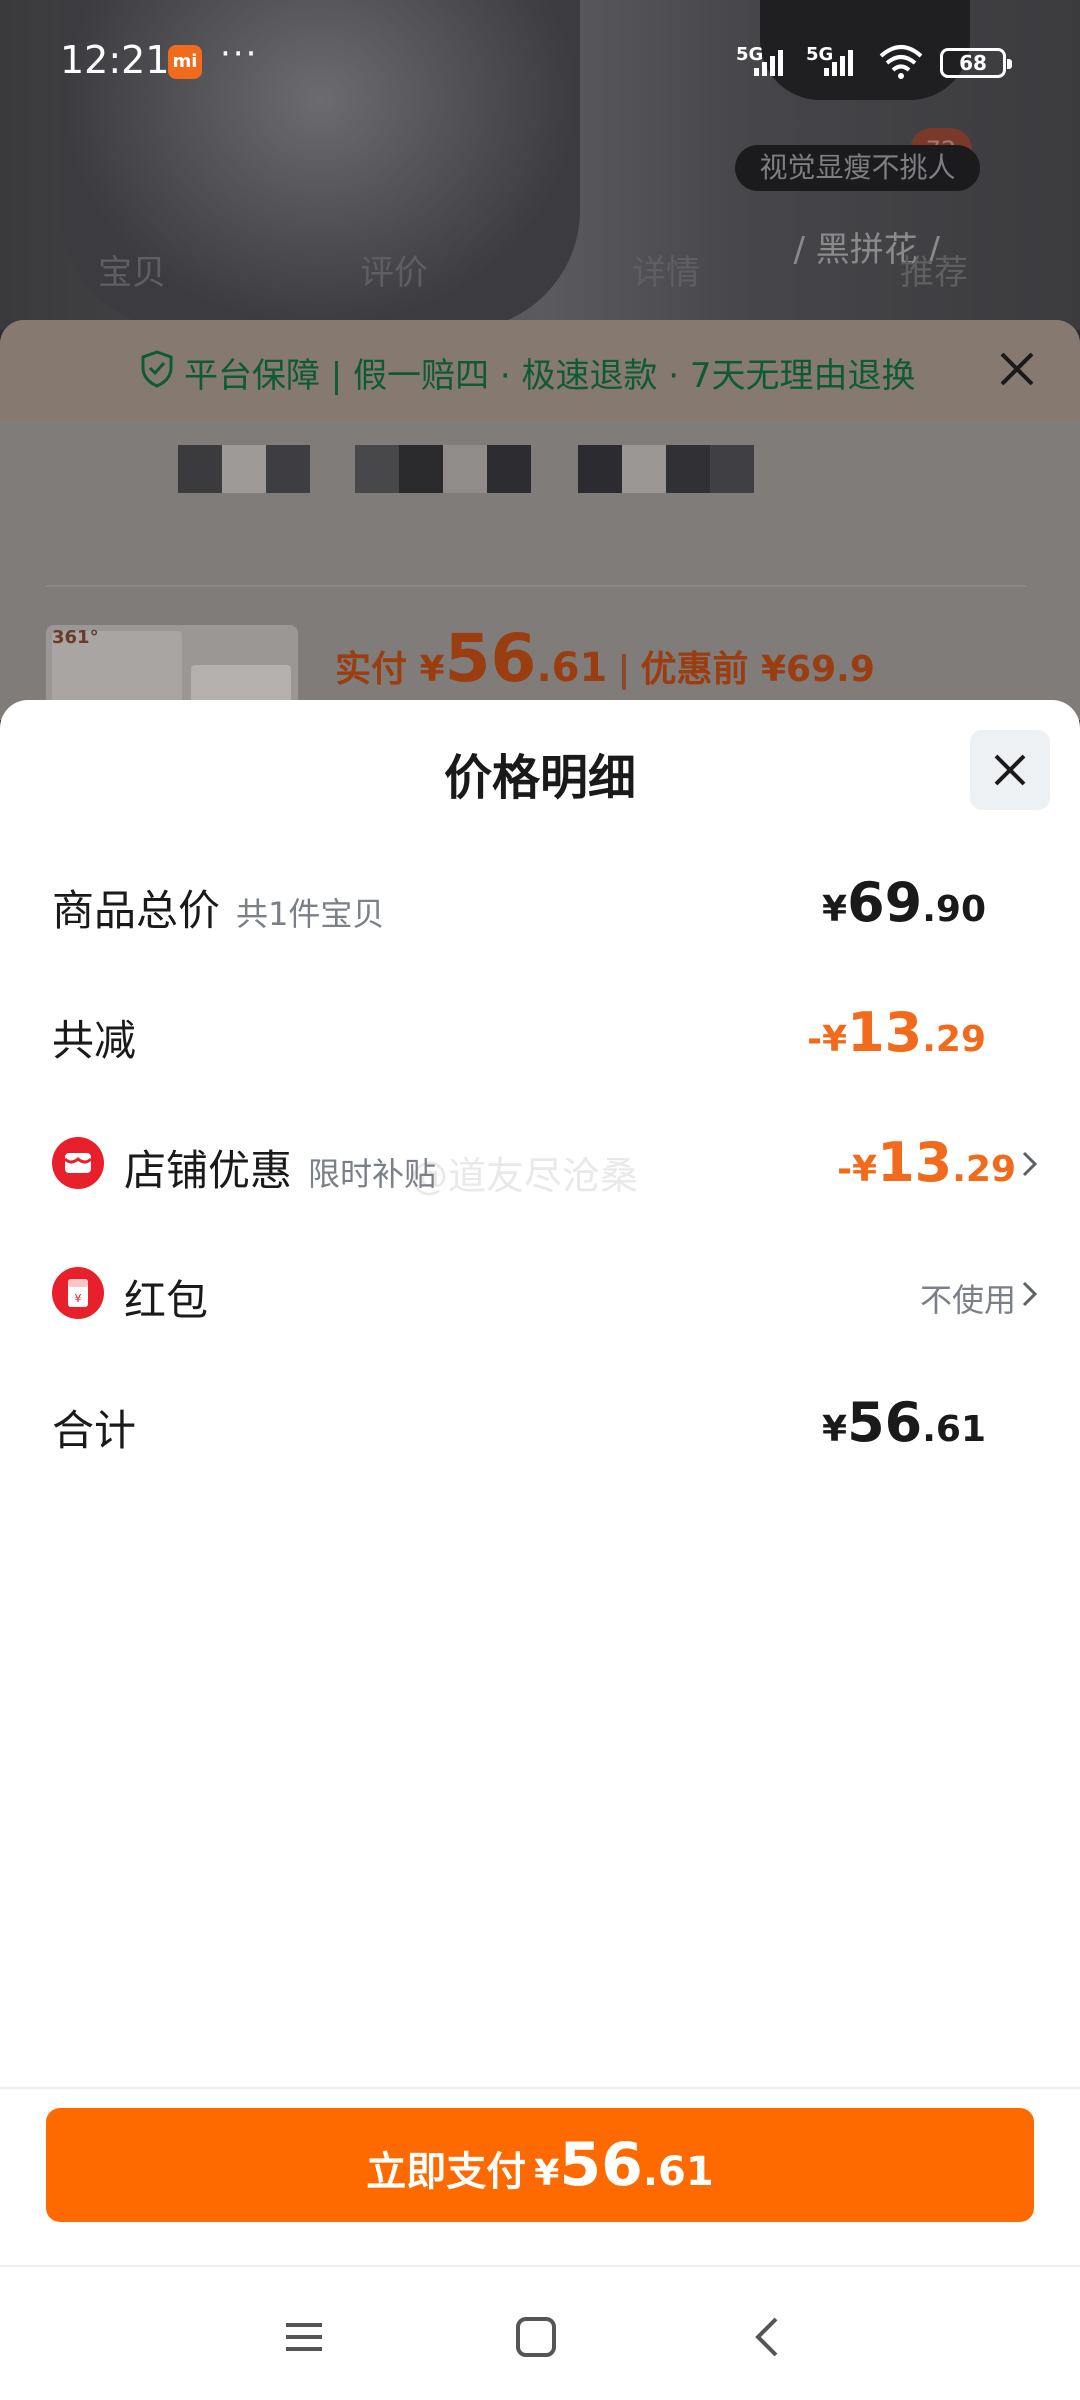  What do you see at coordinates (934, 273) in the screenshot?
I see `tab-recommend: 推荐` at bounding box center [934, 273].